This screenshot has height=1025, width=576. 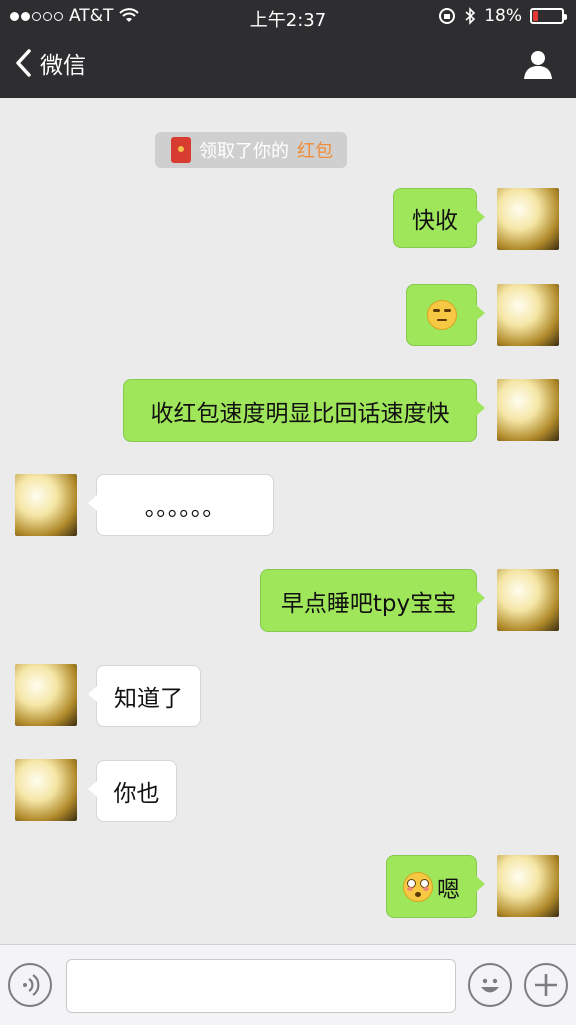 What do you see at coordinates (548, 16) in the screenshot?
I see `battery-icon` at bounding box center [548, 16].